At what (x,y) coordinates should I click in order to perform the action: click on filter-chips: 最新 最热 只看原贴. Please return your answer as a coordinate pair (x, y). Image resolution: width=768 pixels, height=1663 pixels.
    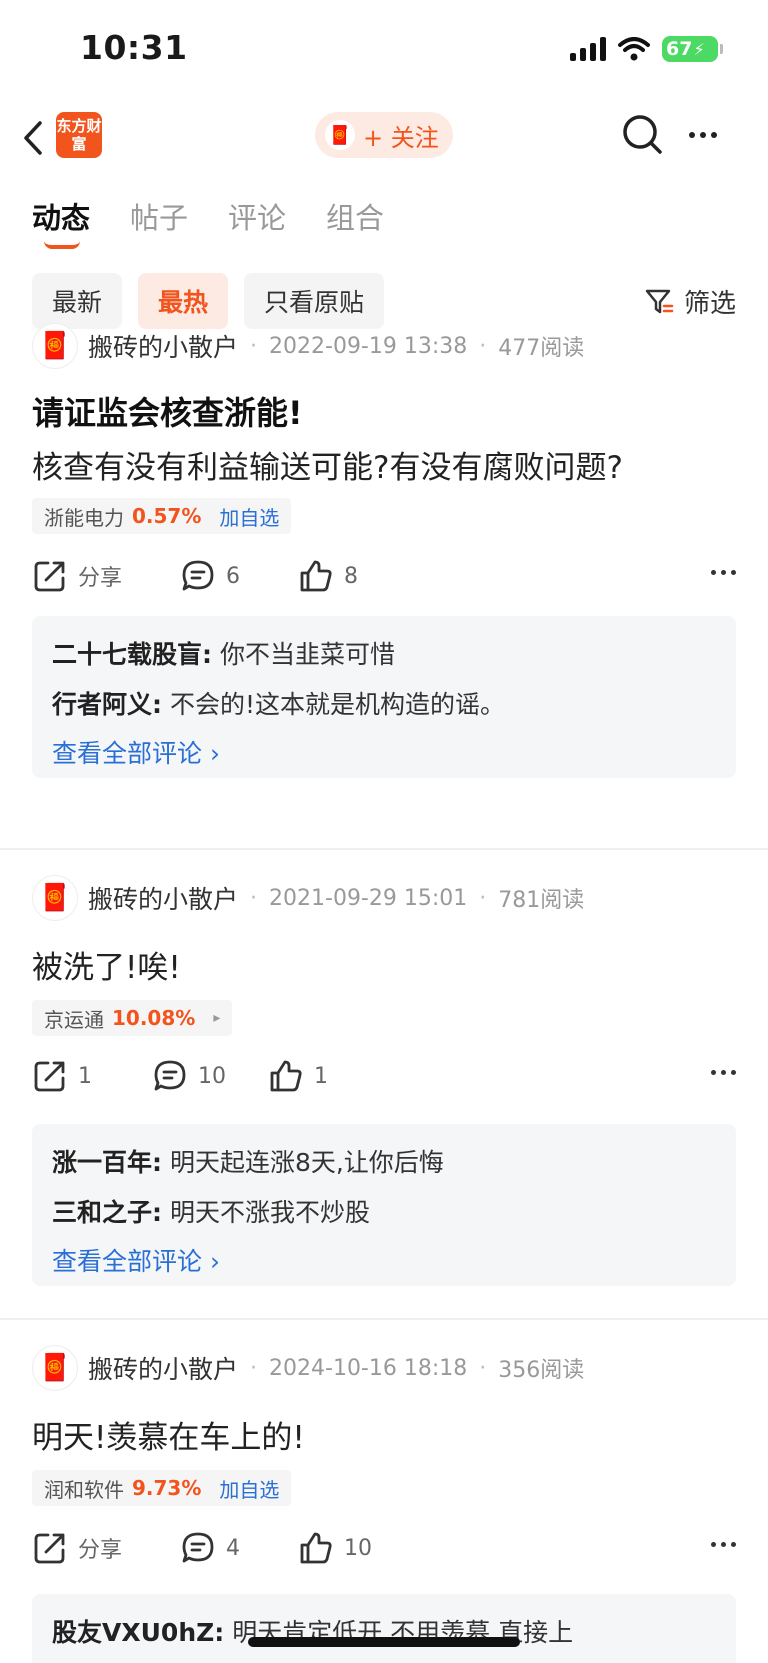
    Looking at the image, I should click on (208, 301).